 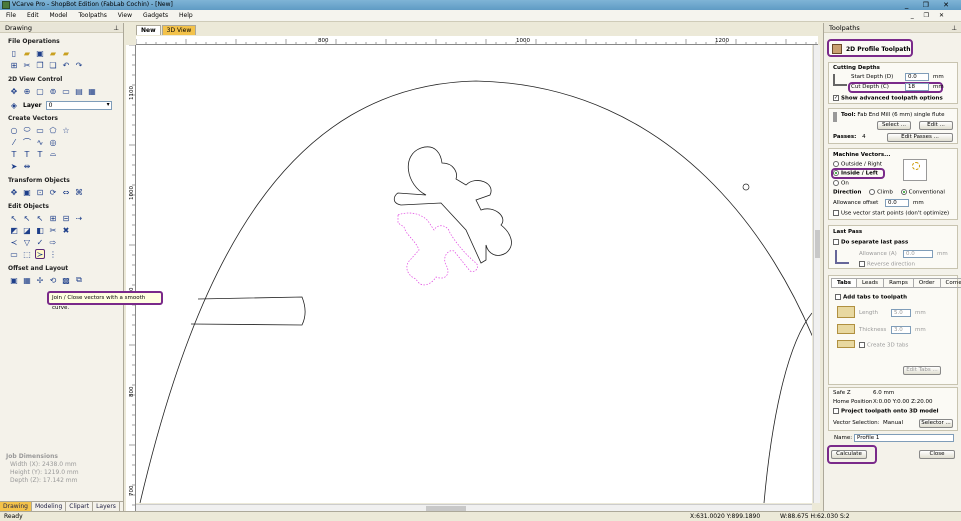 What do you see at coordinates (14, 280) in the screenshot?
I see `offset-icon: ▣` at bounding box center [14, 280].